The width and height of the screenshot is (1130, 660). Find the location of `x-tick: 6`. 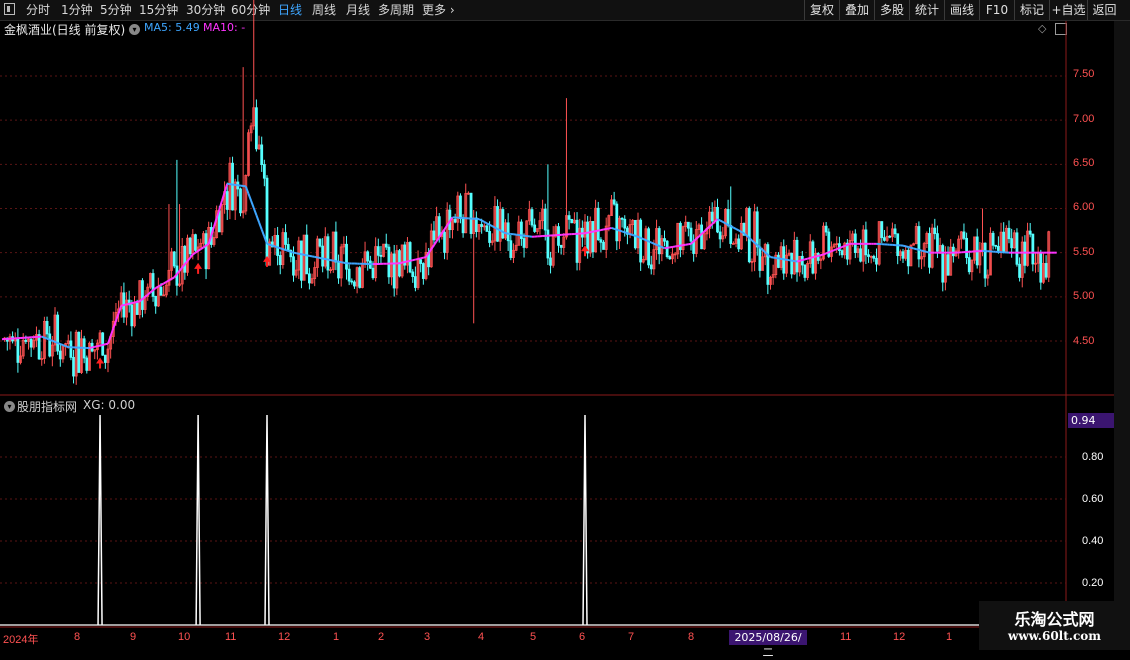

x-tick: 6 is located at coordinates (582, 637).